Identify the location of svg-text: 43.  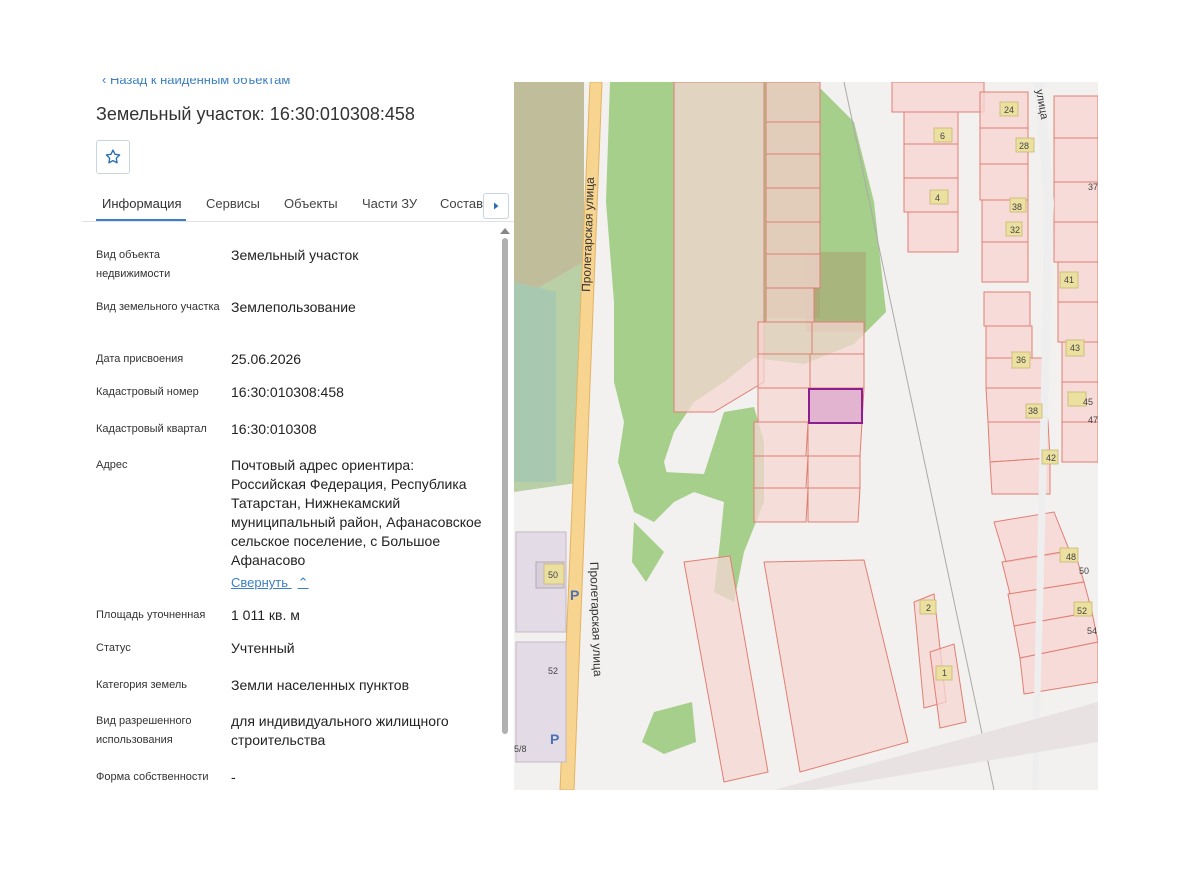
(1075, 348).